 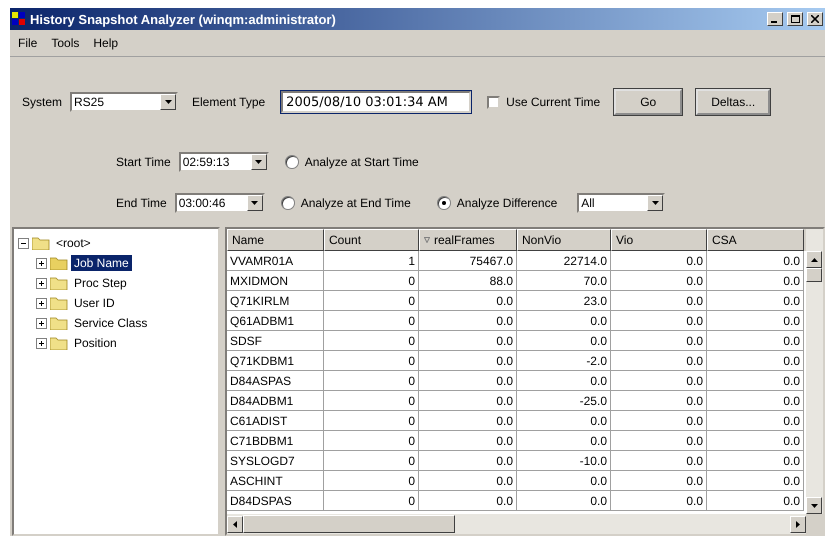 What do you see at coordinates (564, 301) in the screenshot?
I see `table-cell: 23.0` at bounding box center [564, 301].